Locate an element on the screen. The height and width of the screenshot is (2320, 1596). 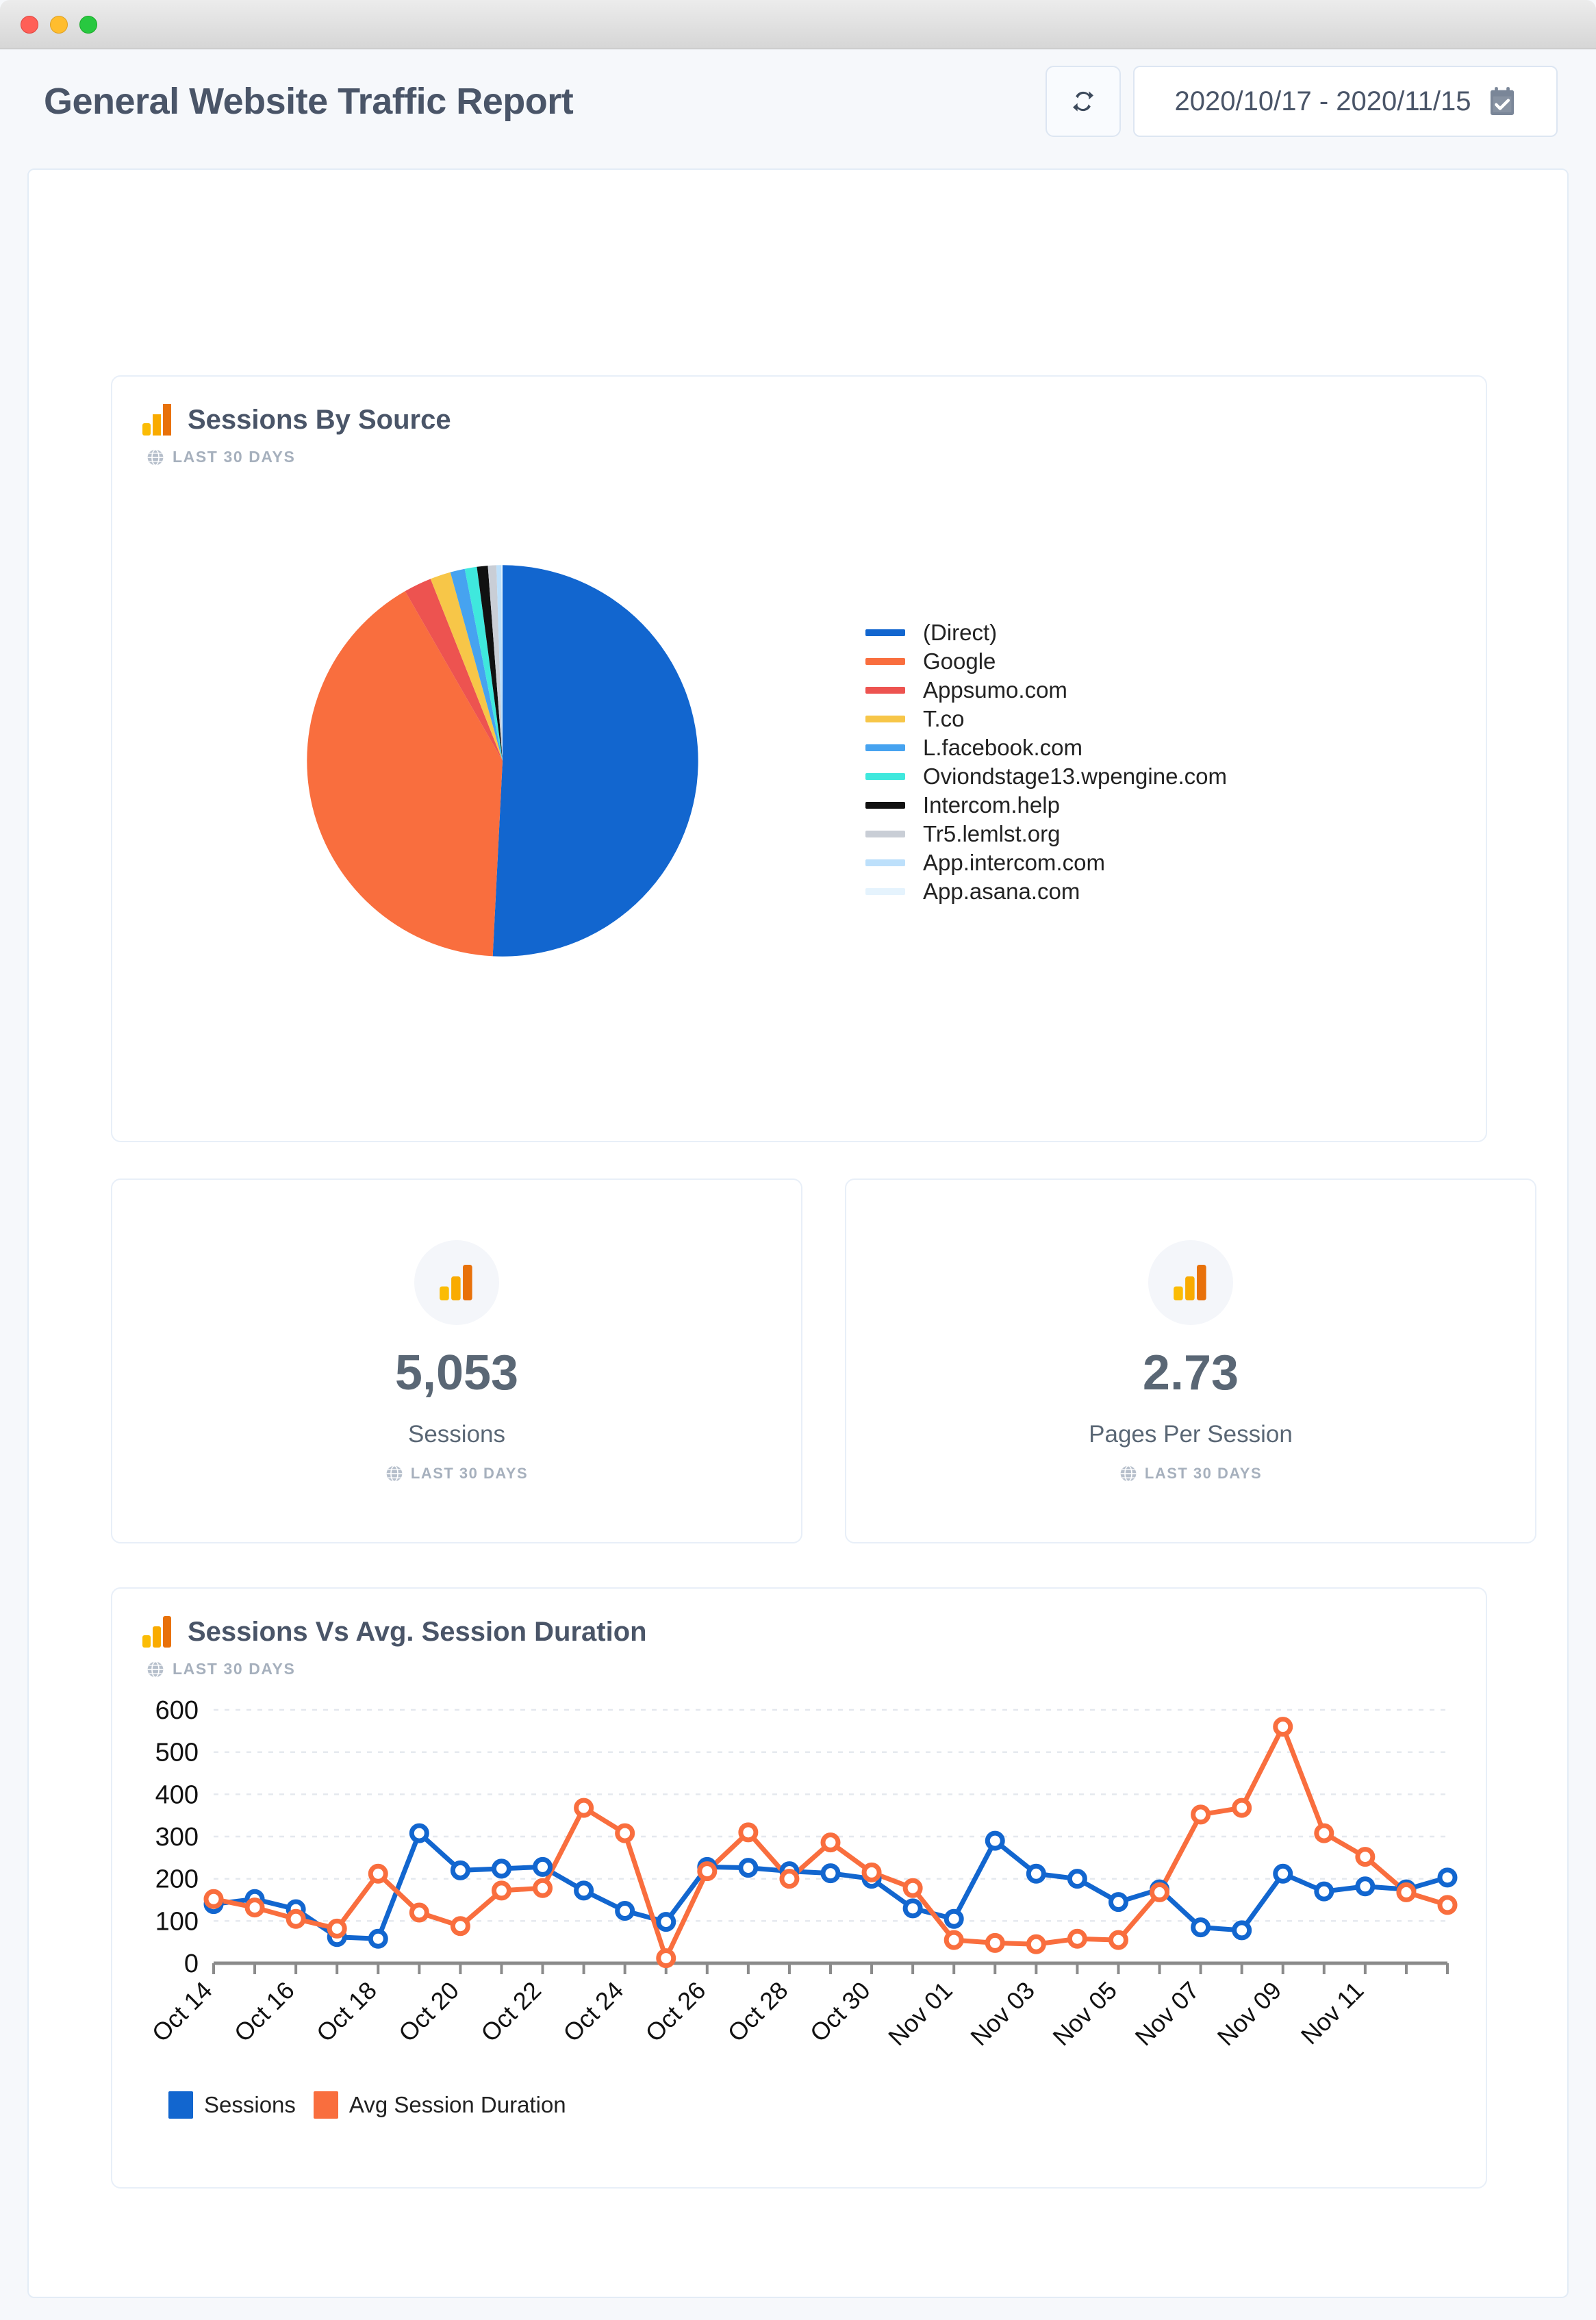
minimize-window-button is located at coordinates (59, 24).